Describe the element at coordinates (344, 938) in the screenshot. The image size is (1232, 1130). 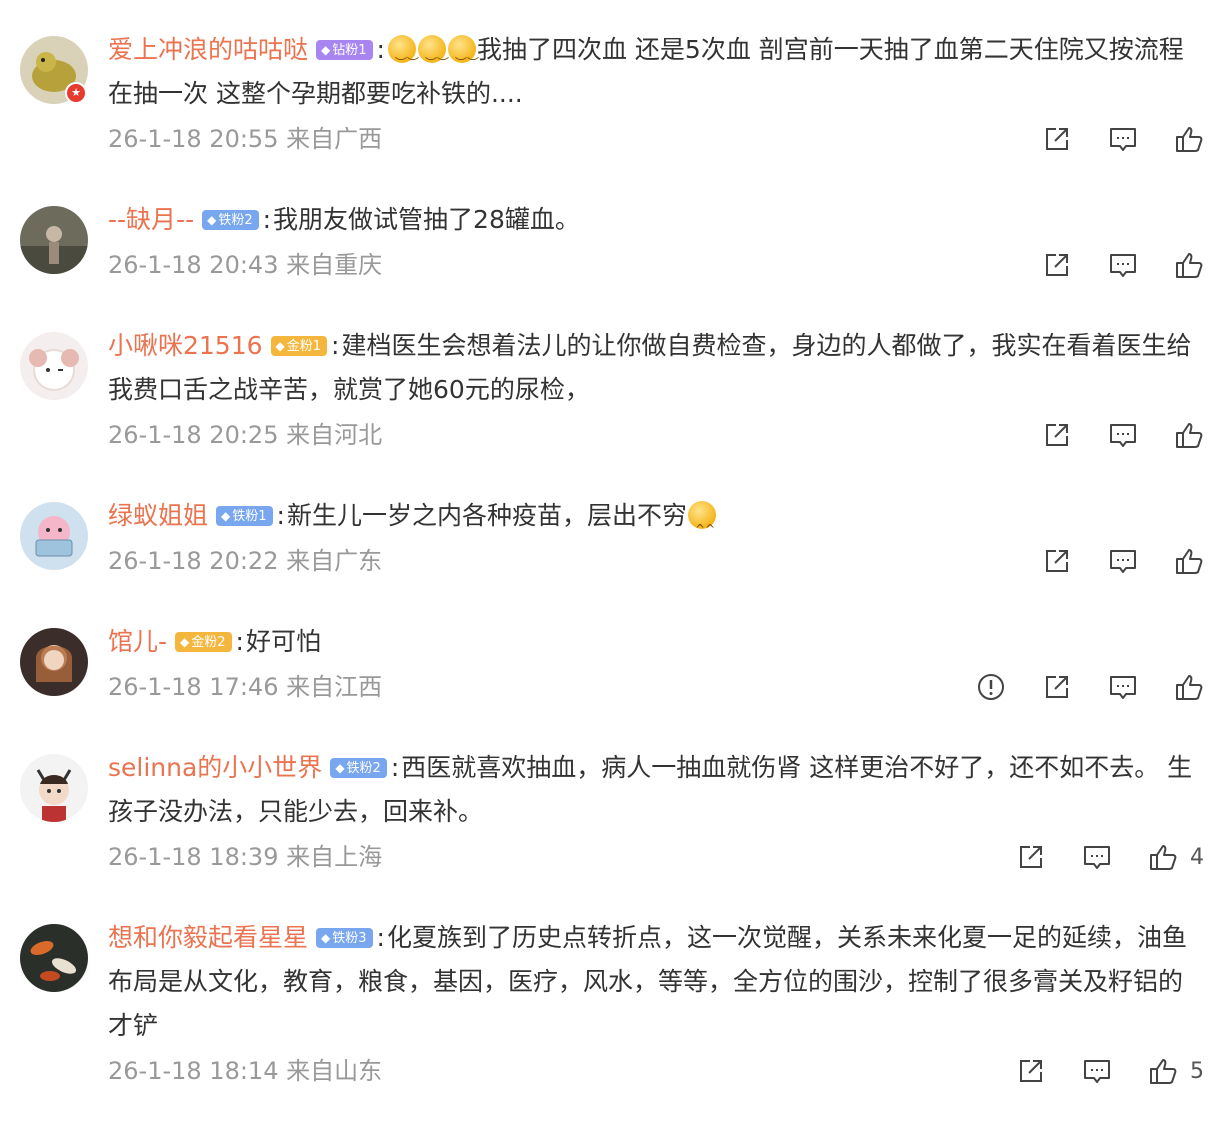
I see `fan-badge: ◆ 铁粉3` at that location.